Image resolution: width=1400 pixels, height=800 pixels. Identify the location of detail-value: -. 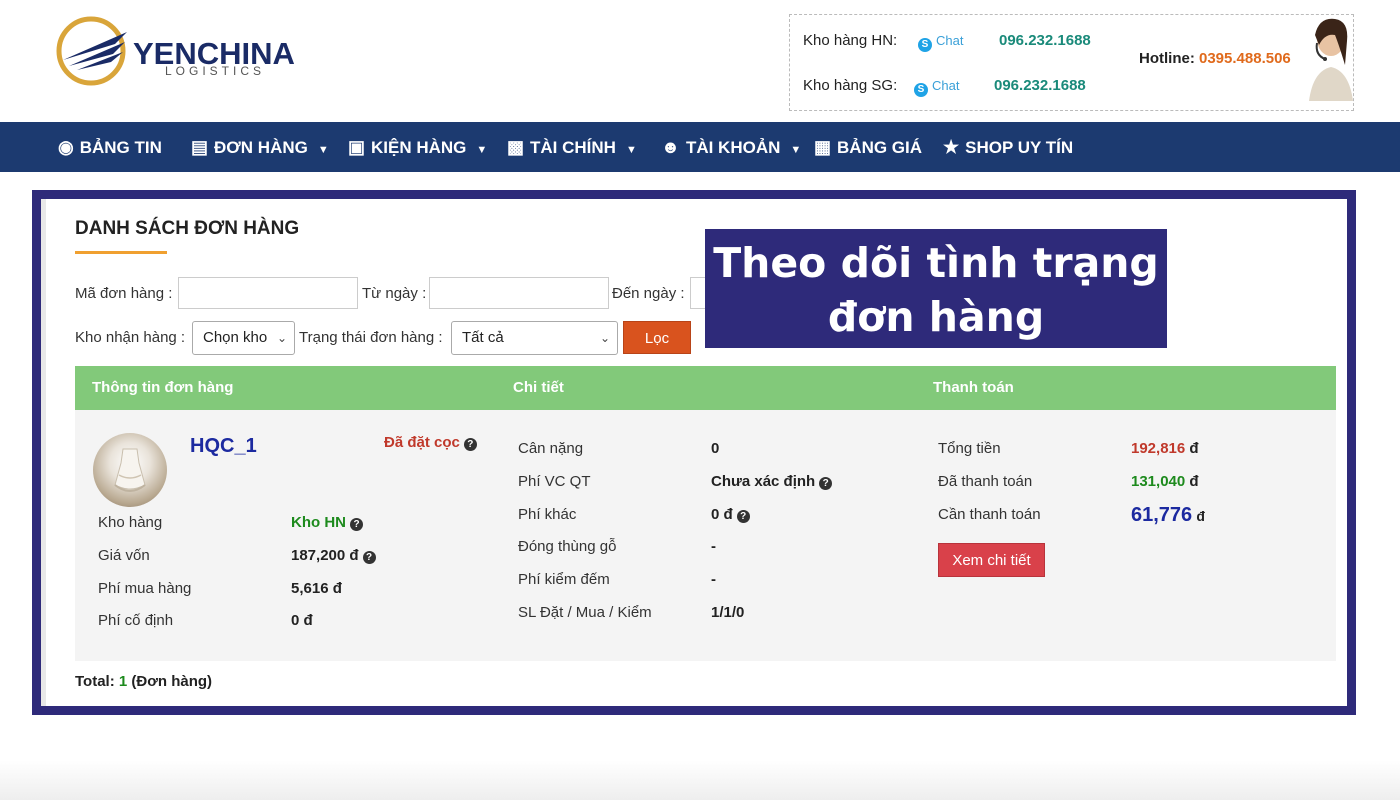
(713, 546).